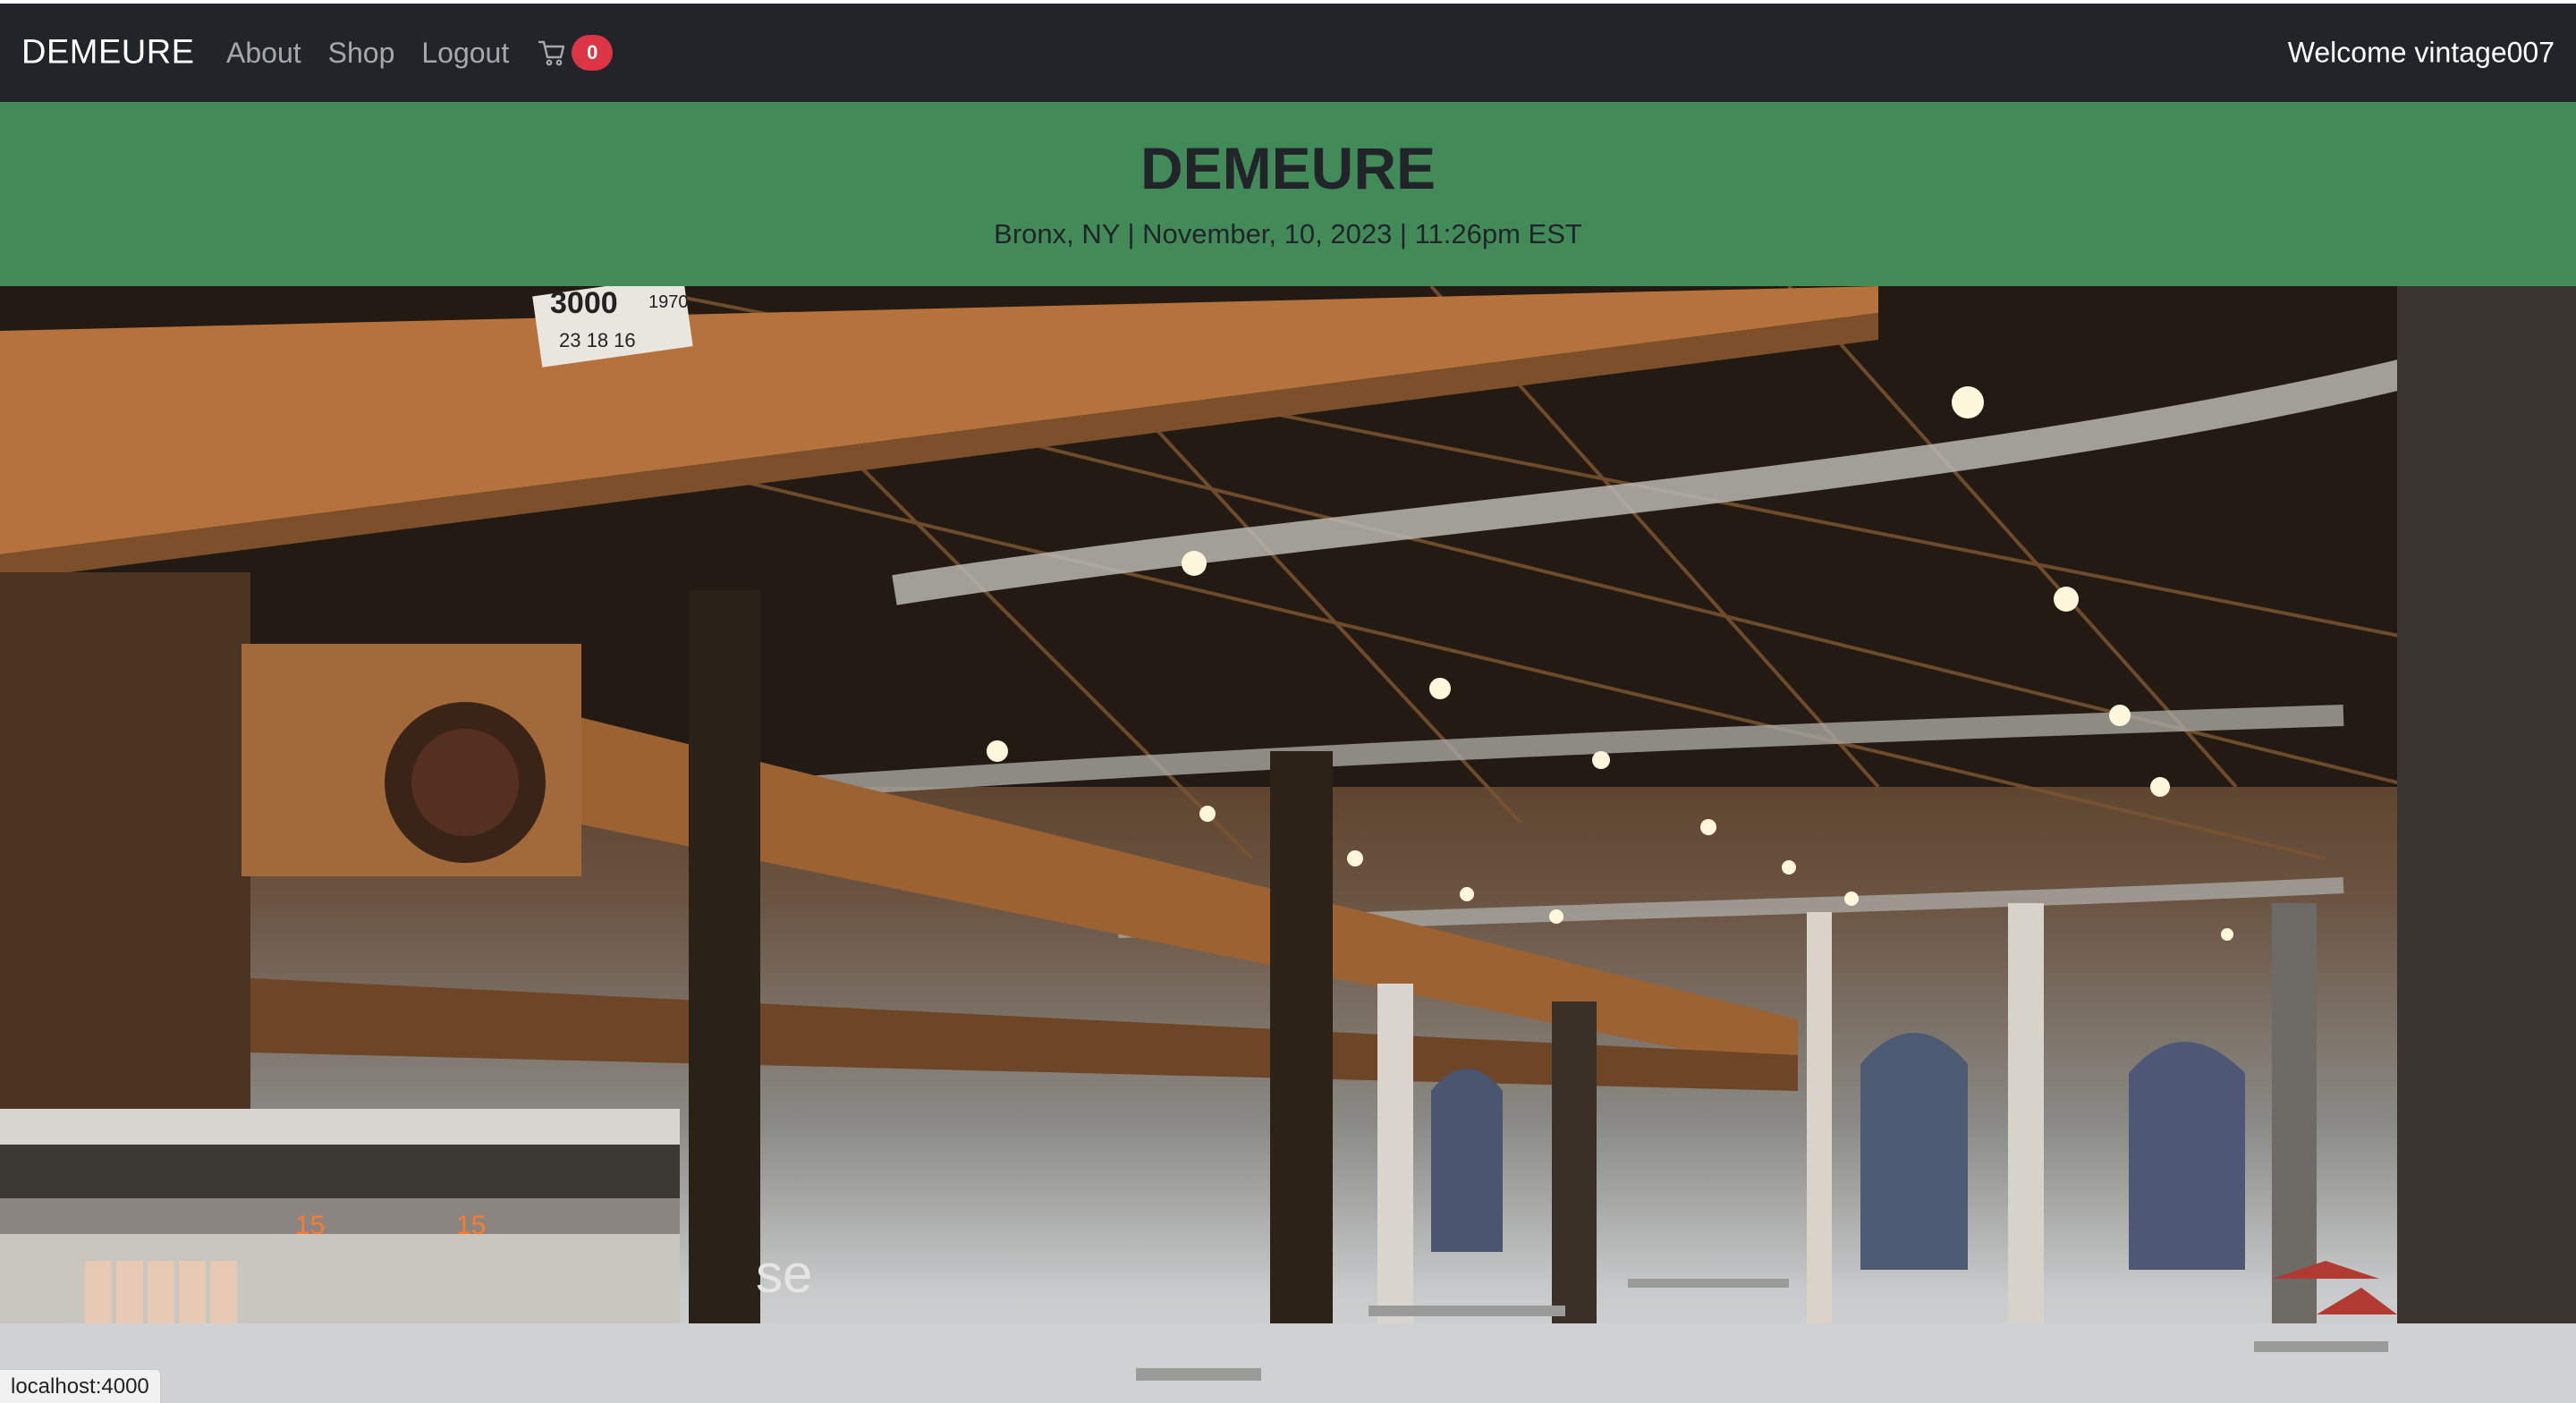 The width and height of the screenshot is (2576, 1403). I want to click on cart-link: 0, so click(576, 53).